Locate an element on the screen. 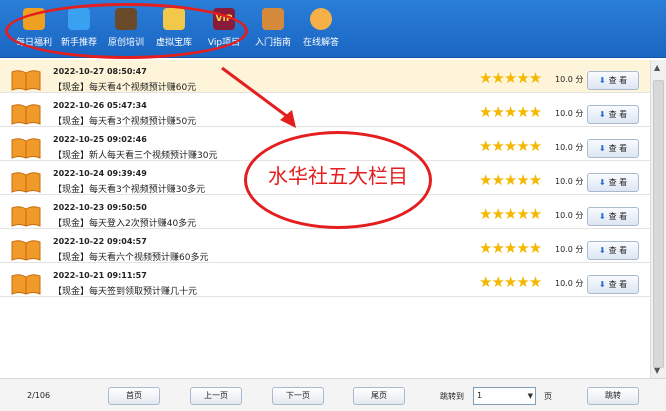 This screenshot has width=666, height=411. toolbar-item-label: 在线解答 is located at coordinates (320, 43).